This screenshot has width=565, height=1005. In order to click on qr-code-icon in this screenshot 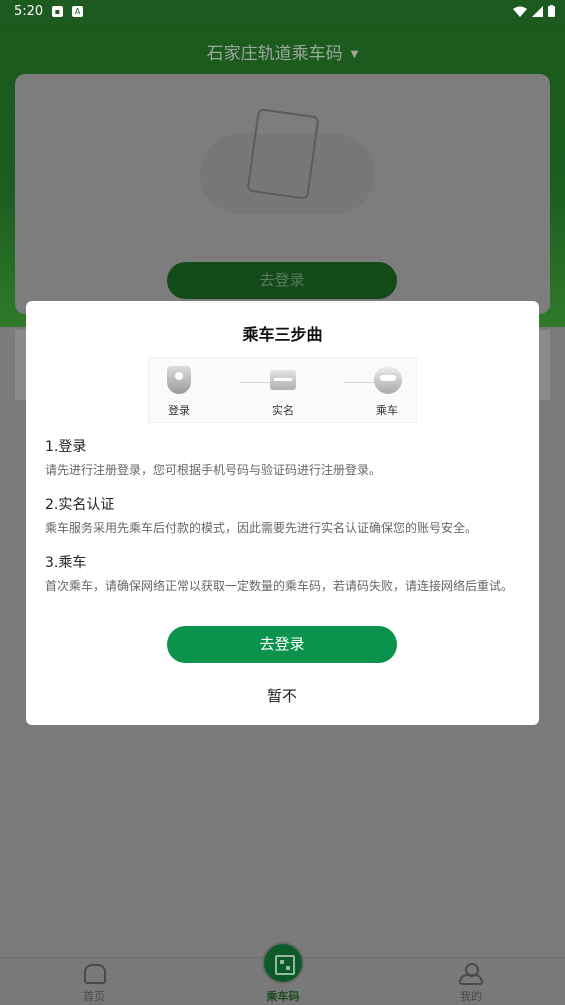, I will do `click(283, 963)`.